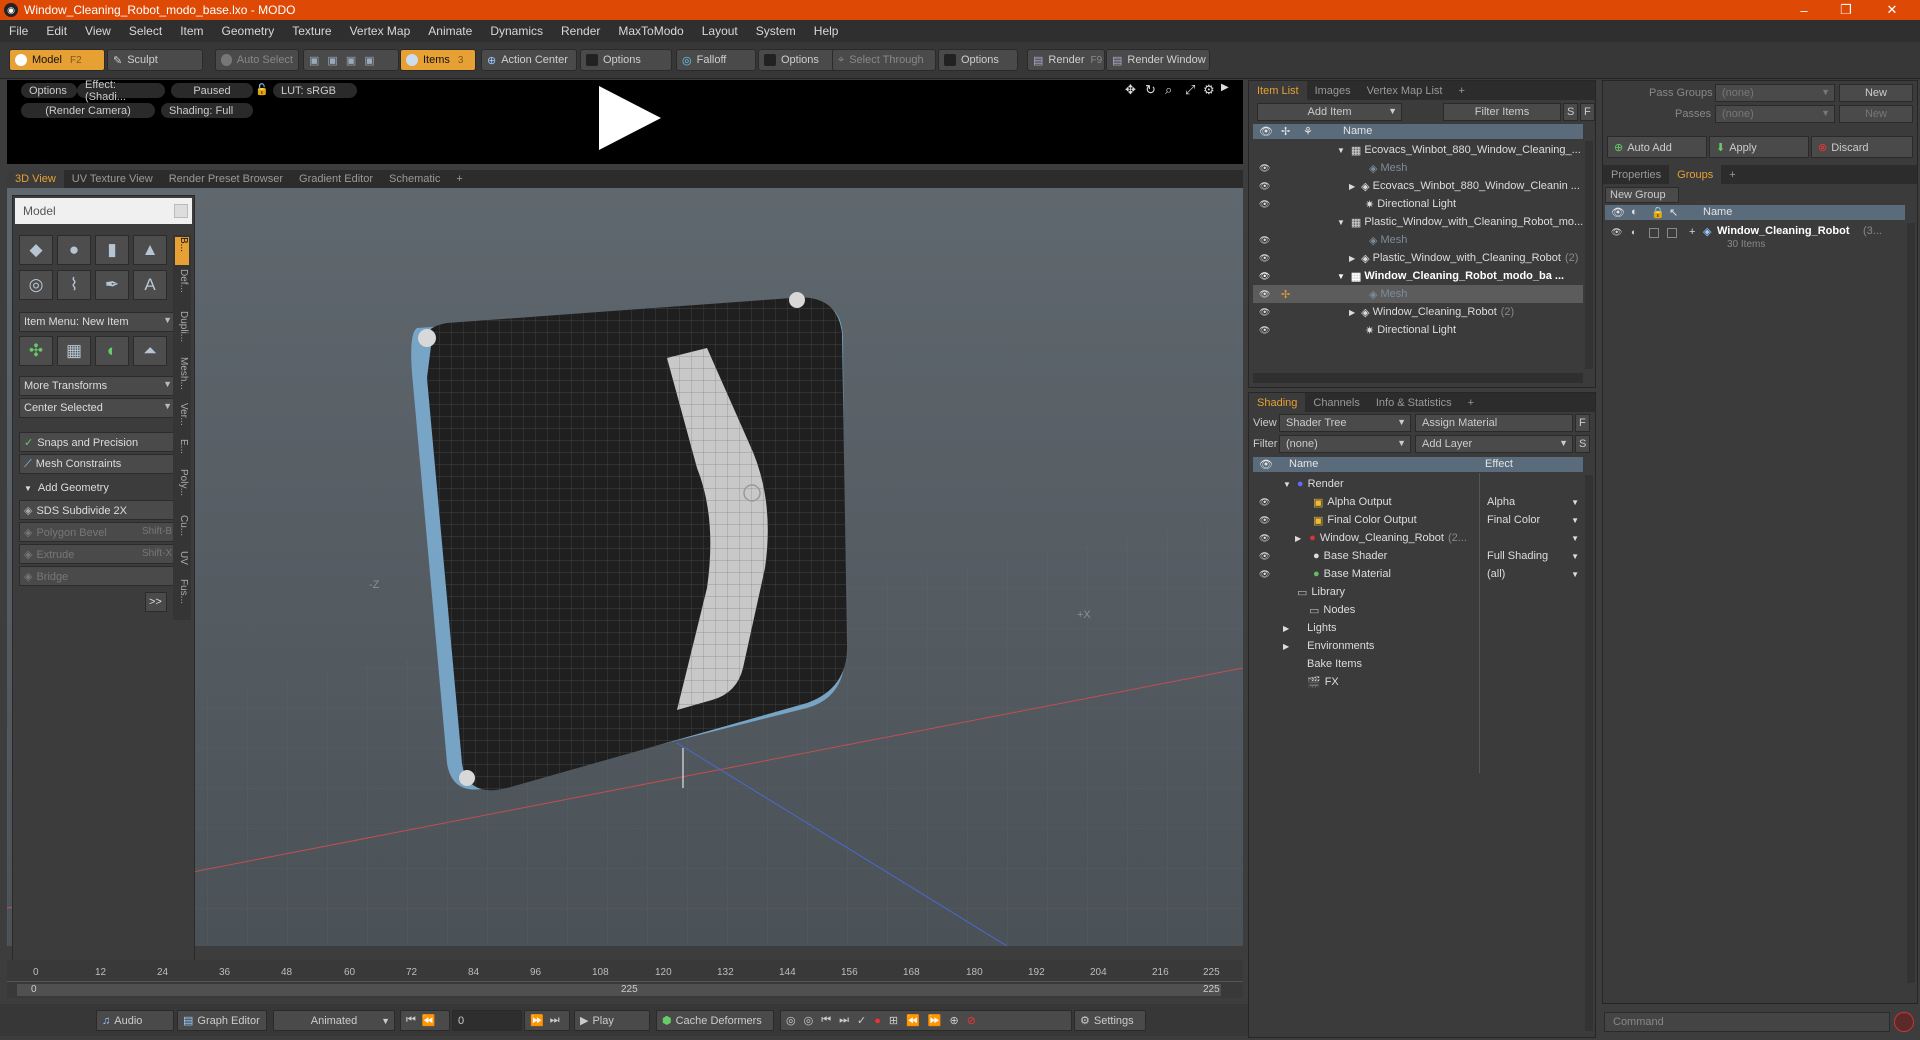  What do you see at coordinates (98, 510) in the screenshot?
I see `sds-subdivide-button: ◈ SDS Subdivide 2X` at bounding box center [98, 510].